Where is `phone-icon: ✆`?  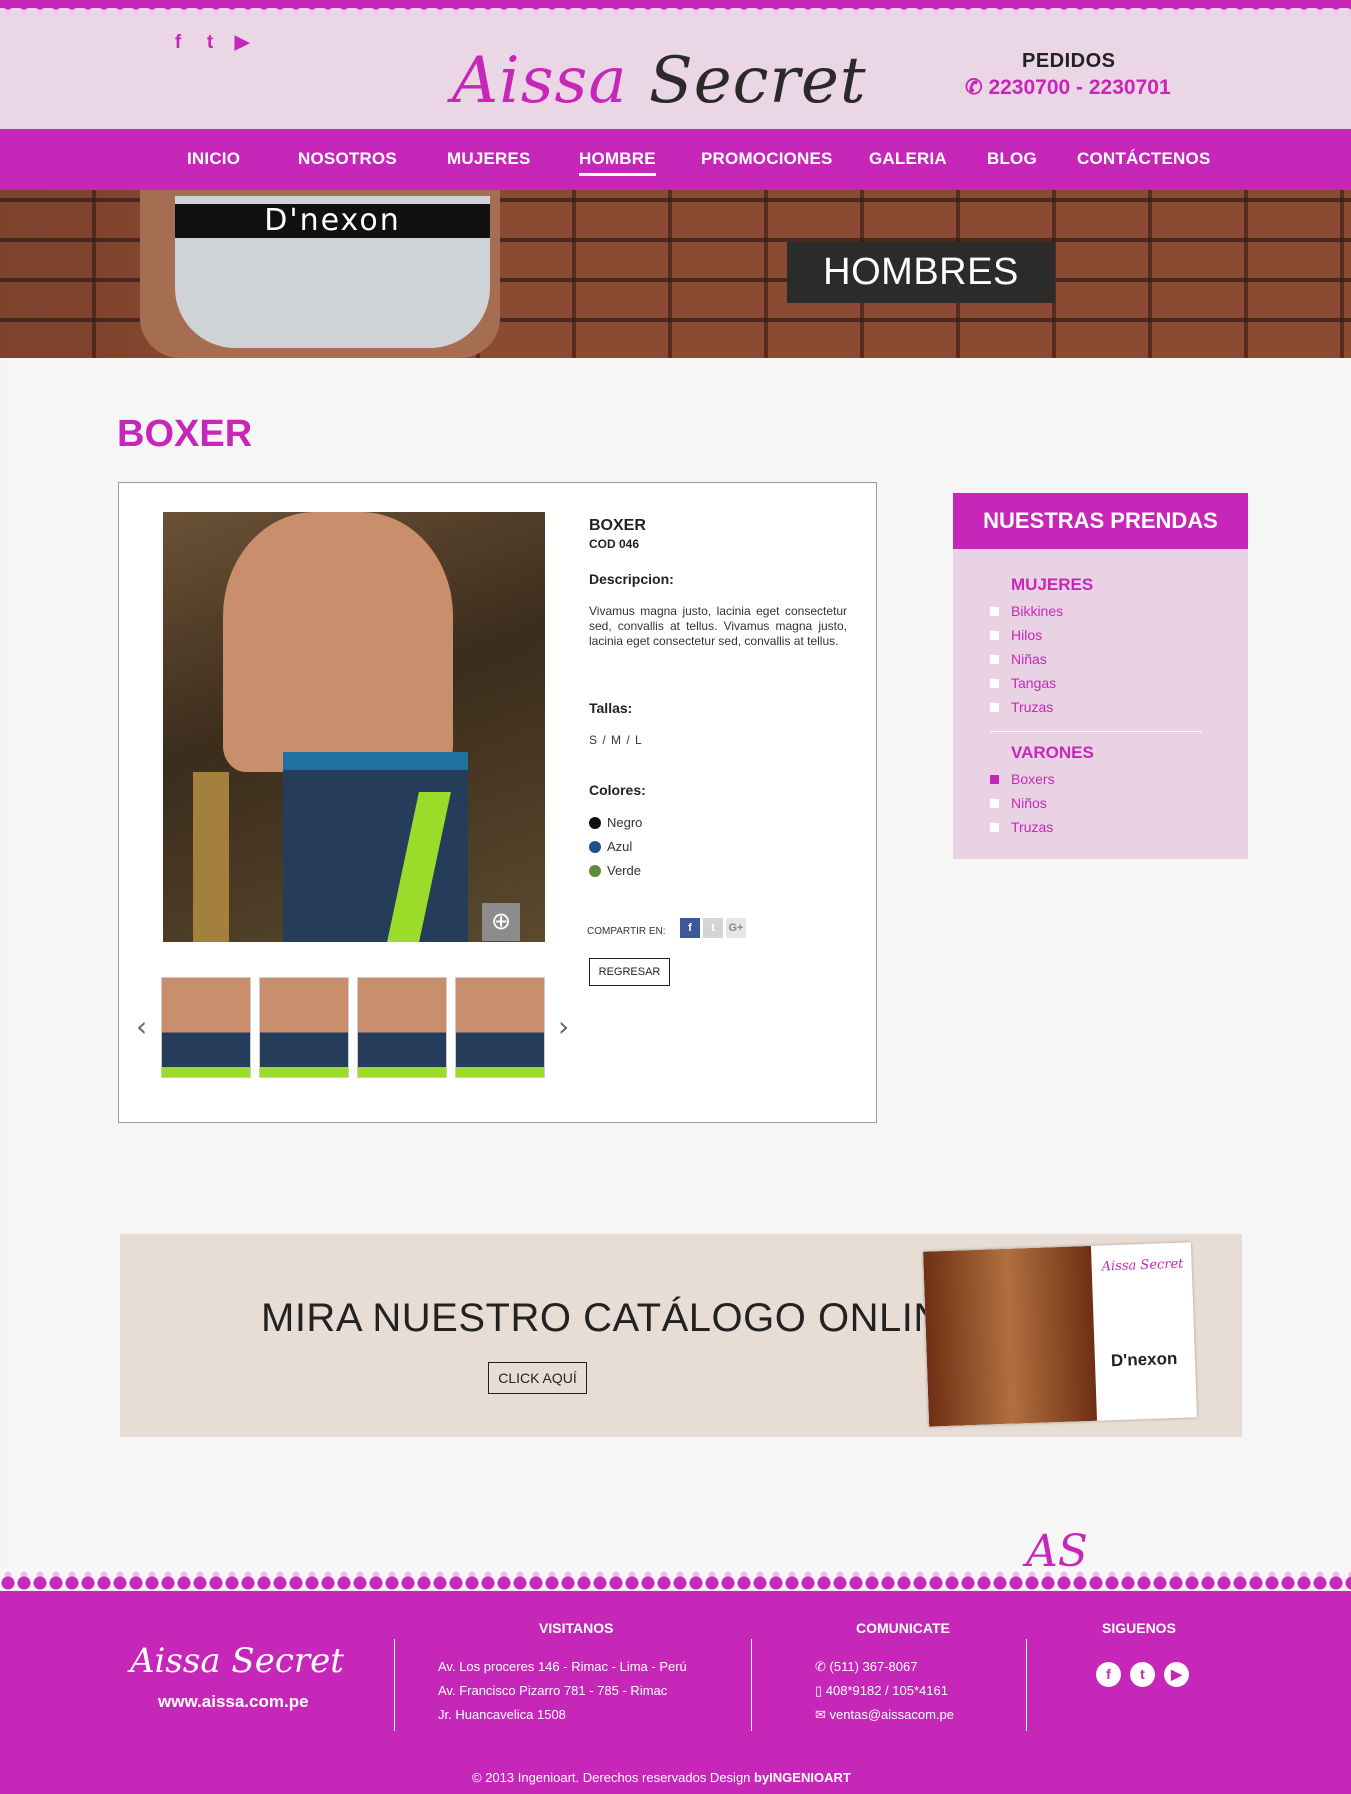
phone-icon: ✆ is located at coordinates (974, 87).